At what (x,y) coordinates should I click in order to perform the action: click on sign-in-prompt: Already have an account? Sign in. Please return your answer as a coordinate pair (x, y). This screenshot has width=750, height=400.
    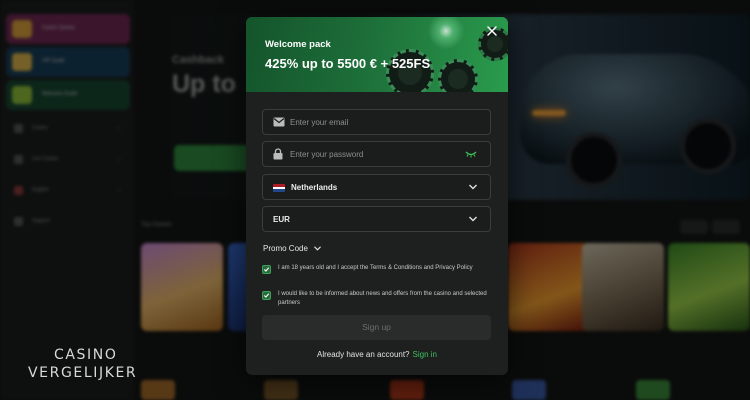
    Looking at the image, I should click on (377, 354).